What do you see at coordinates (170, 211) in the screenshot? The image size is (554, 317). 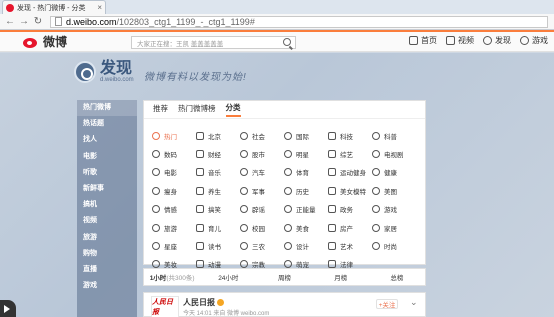 I see `category-label: 情感` at bounding box center [170, 211].